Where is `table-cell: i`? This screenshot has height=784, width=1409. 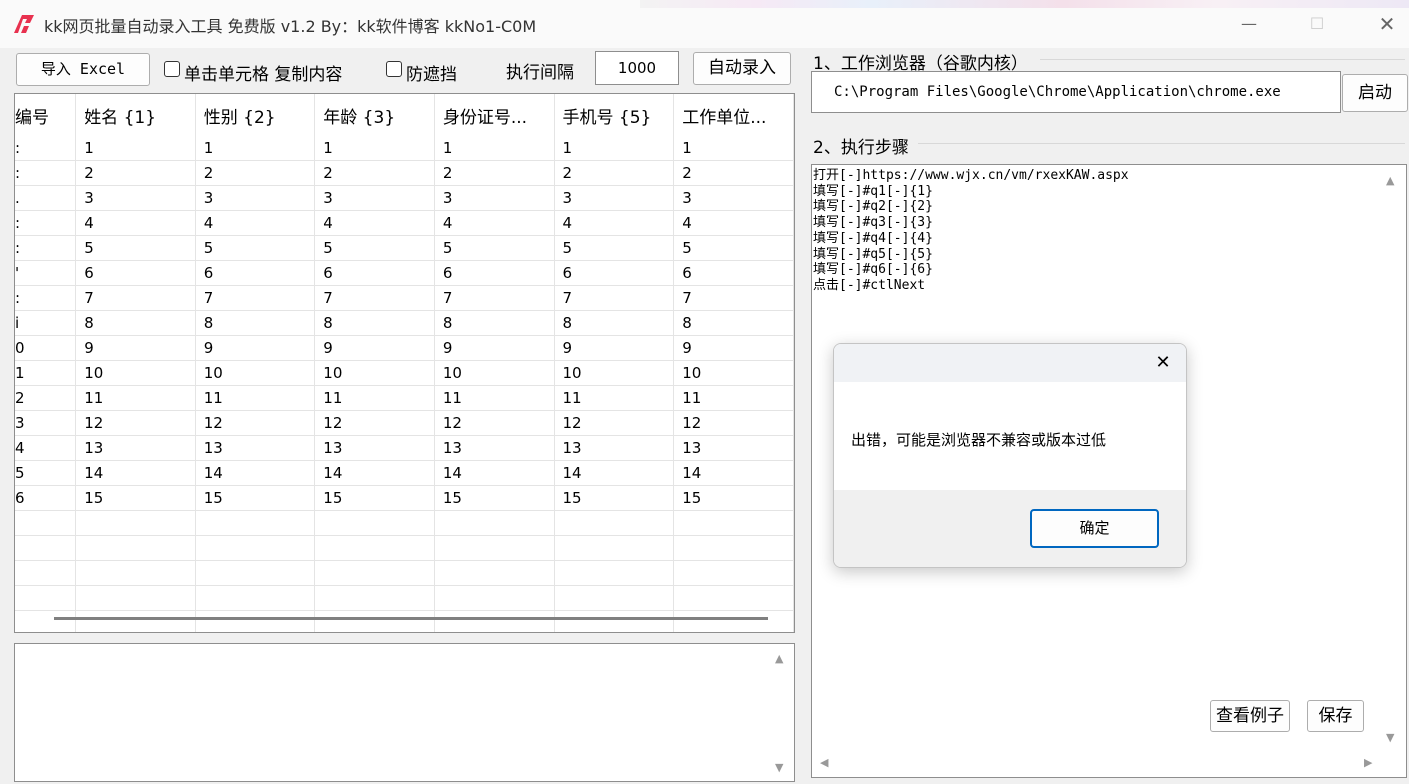 table-cell: i is located at coordinates (46, 323).